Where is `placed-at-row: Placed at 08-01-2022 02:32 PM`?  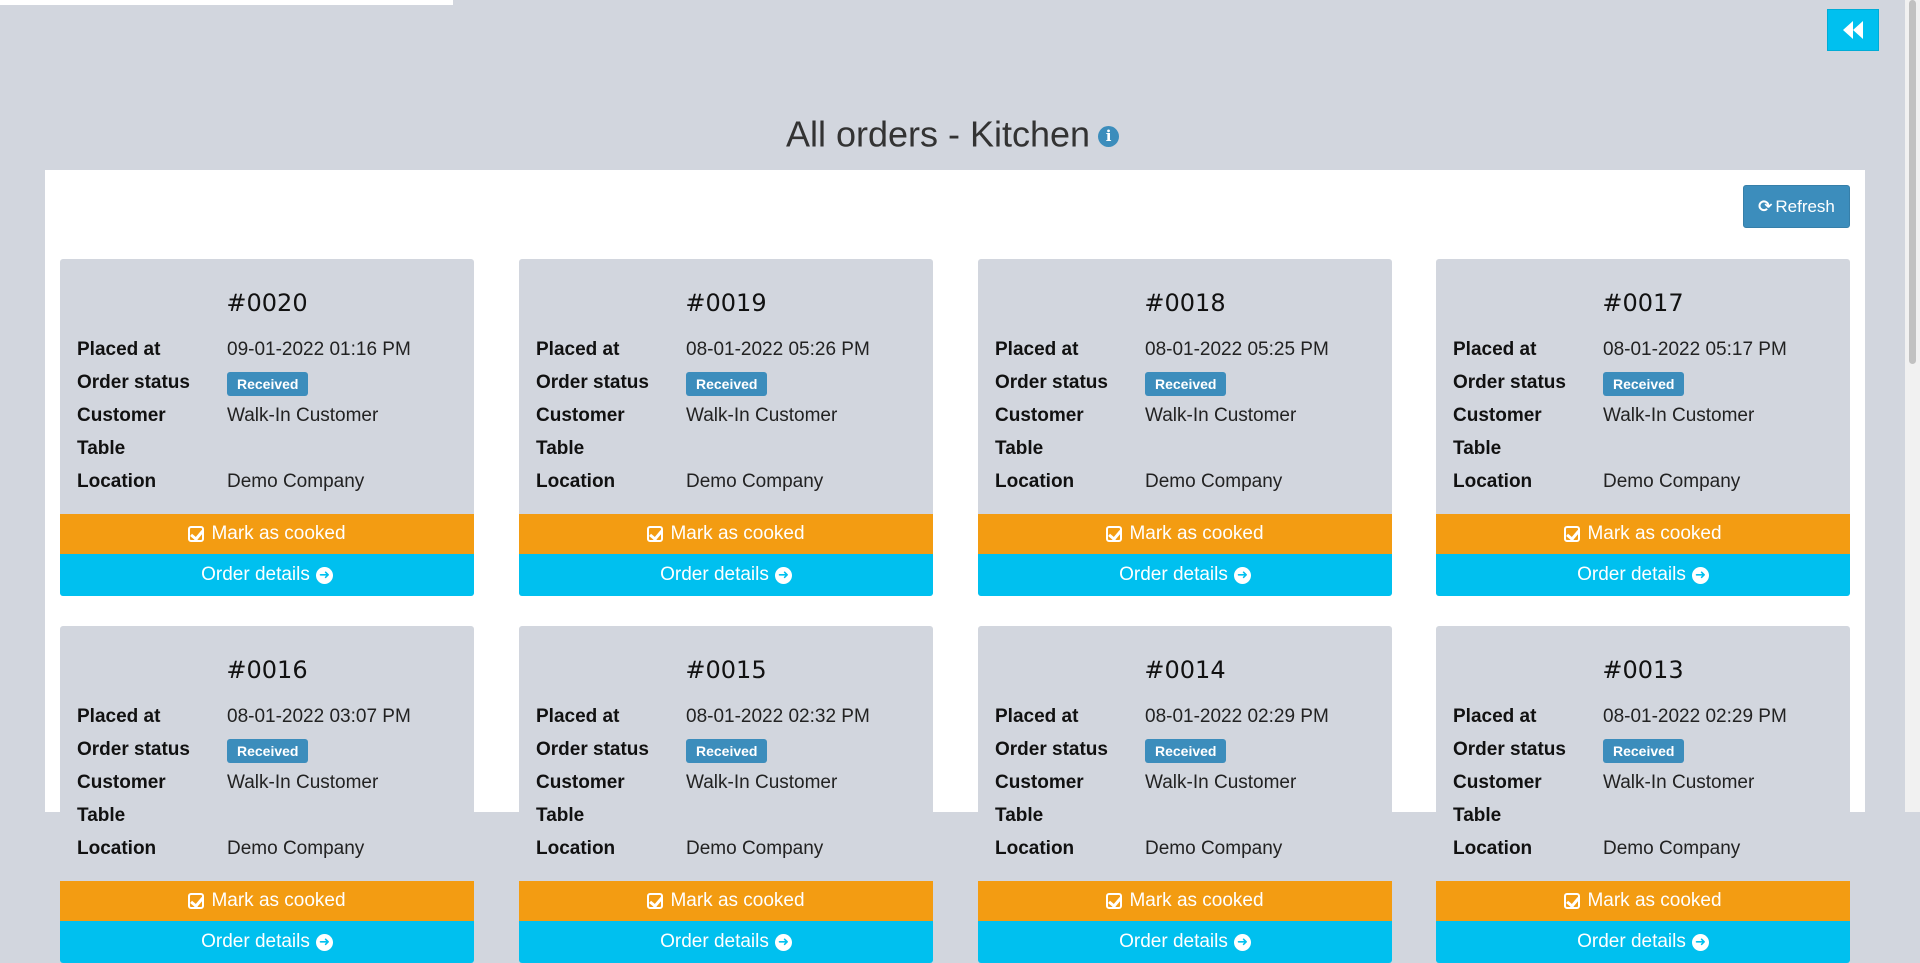 placed-at-row: Placed at 08-01-2022 02:32 PM is located at coordinates (731, 717).